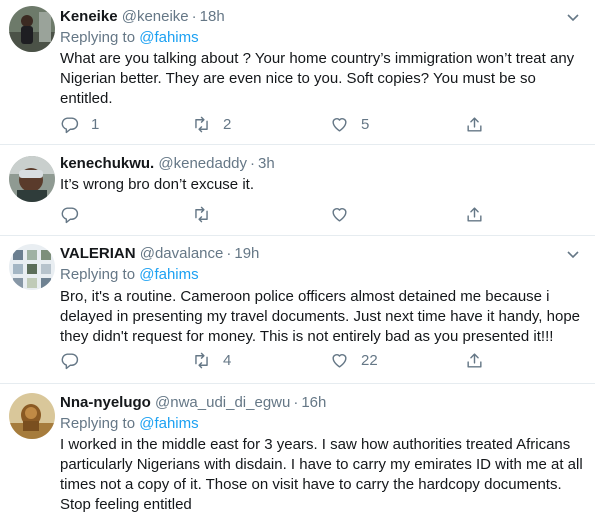  What do you see at coordinates (157, 184) in the screenshot?
I see `tweet-text: It’s wrong bro don’t excuse it.` at bounding box center [157, 184].